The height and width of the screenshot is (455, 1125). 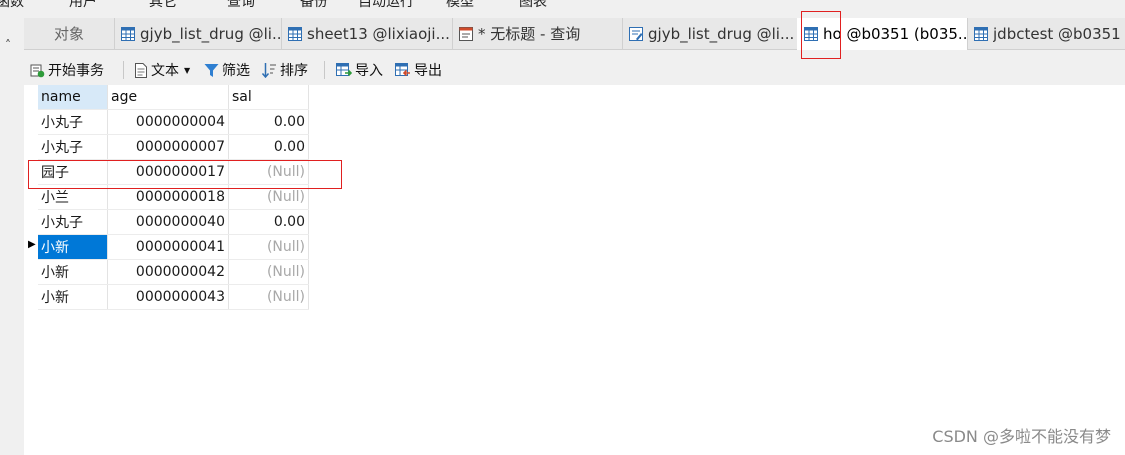 I want to click on text-button: 文本 ▼, so click(x=162, y=70).